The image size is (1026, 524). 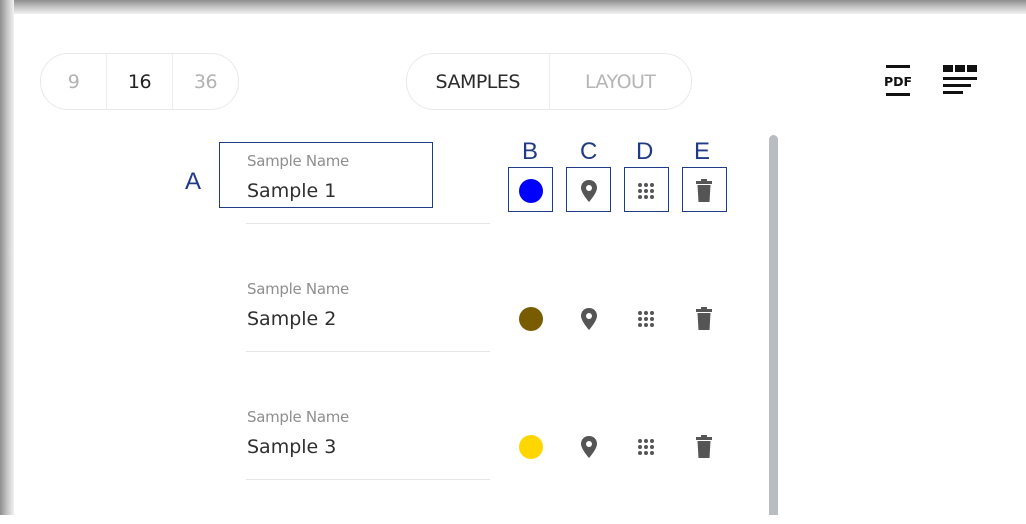 What do you see at coordinates (513, 7) in the screenshot?
I see `window-frame-top` at bounding box center [513, 7].